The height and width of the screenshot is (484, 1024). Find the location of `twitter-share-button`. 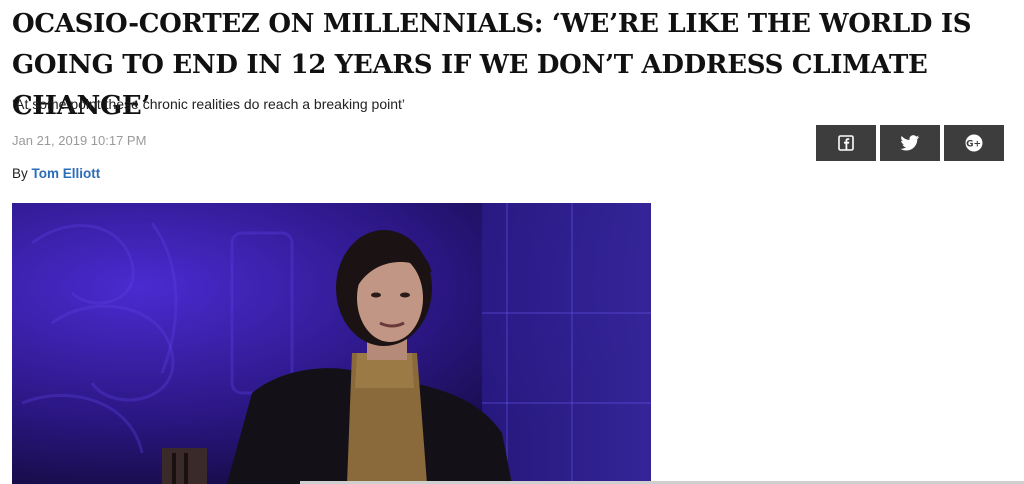

twitter-share-button is located at coordinates (910, 143).